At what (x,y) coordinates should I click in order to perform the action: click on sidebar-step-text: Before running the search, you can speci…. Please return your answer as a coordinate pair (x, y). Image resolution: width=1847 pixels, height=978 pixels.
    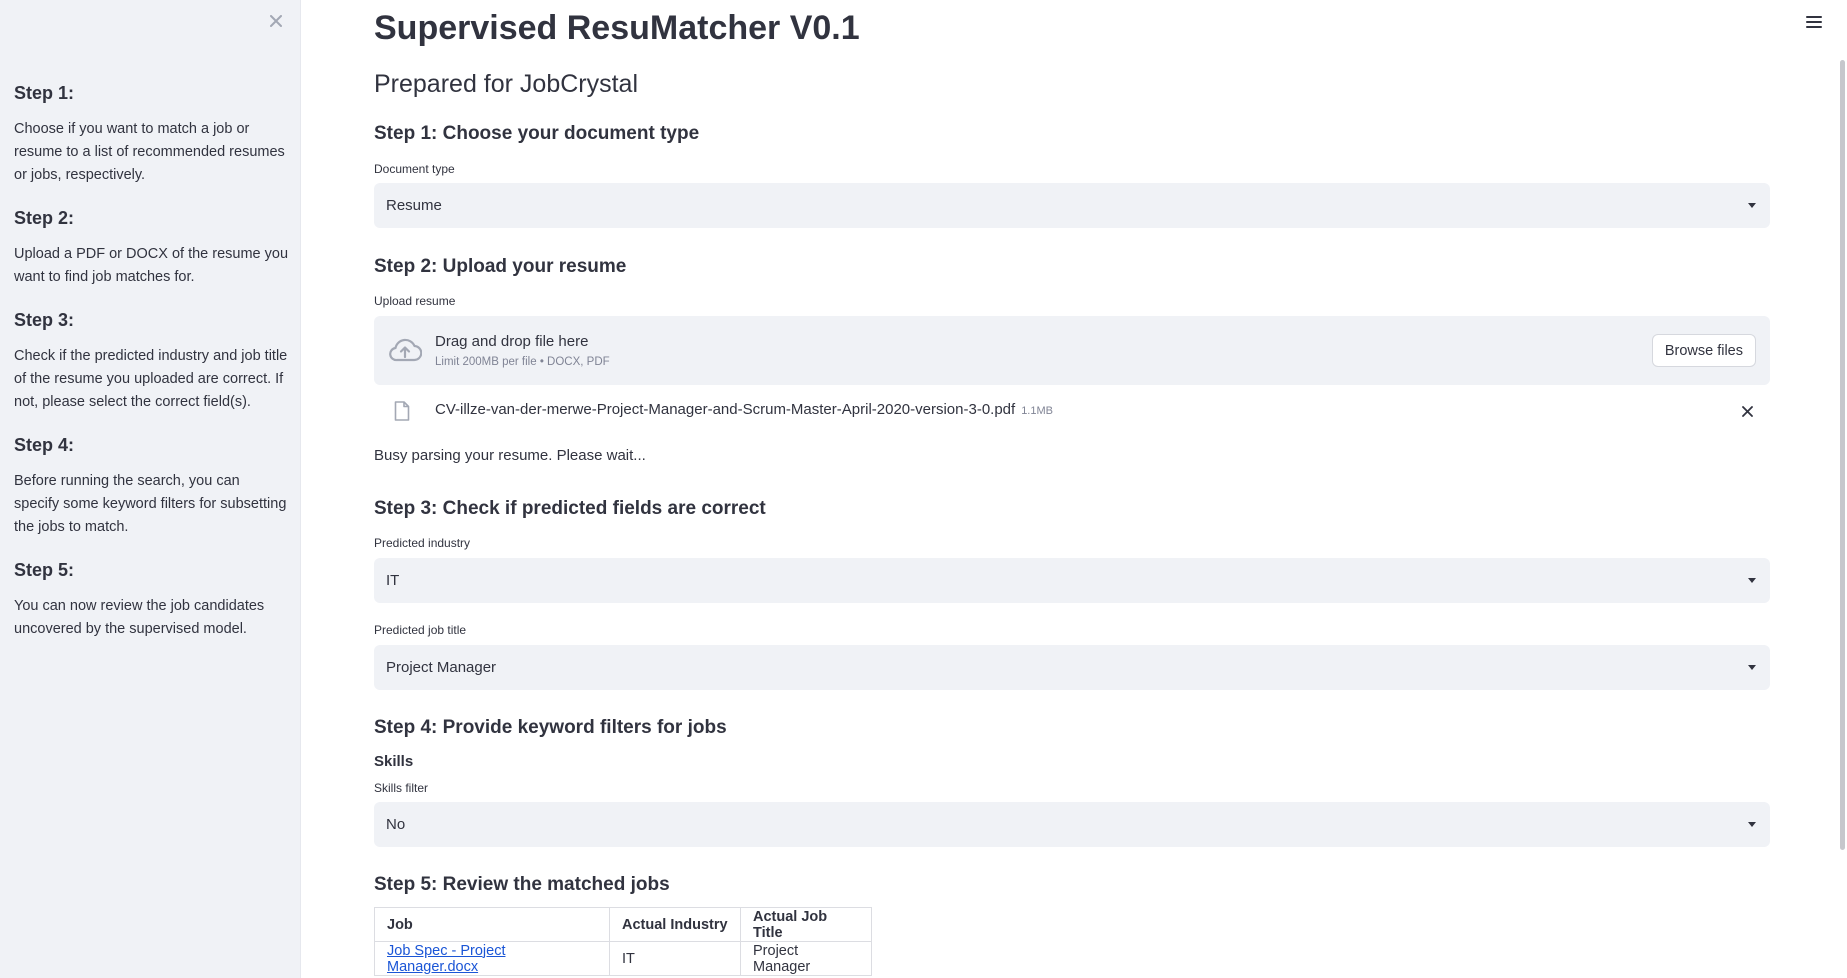
    Looking at the image, I should click on (150, 504).